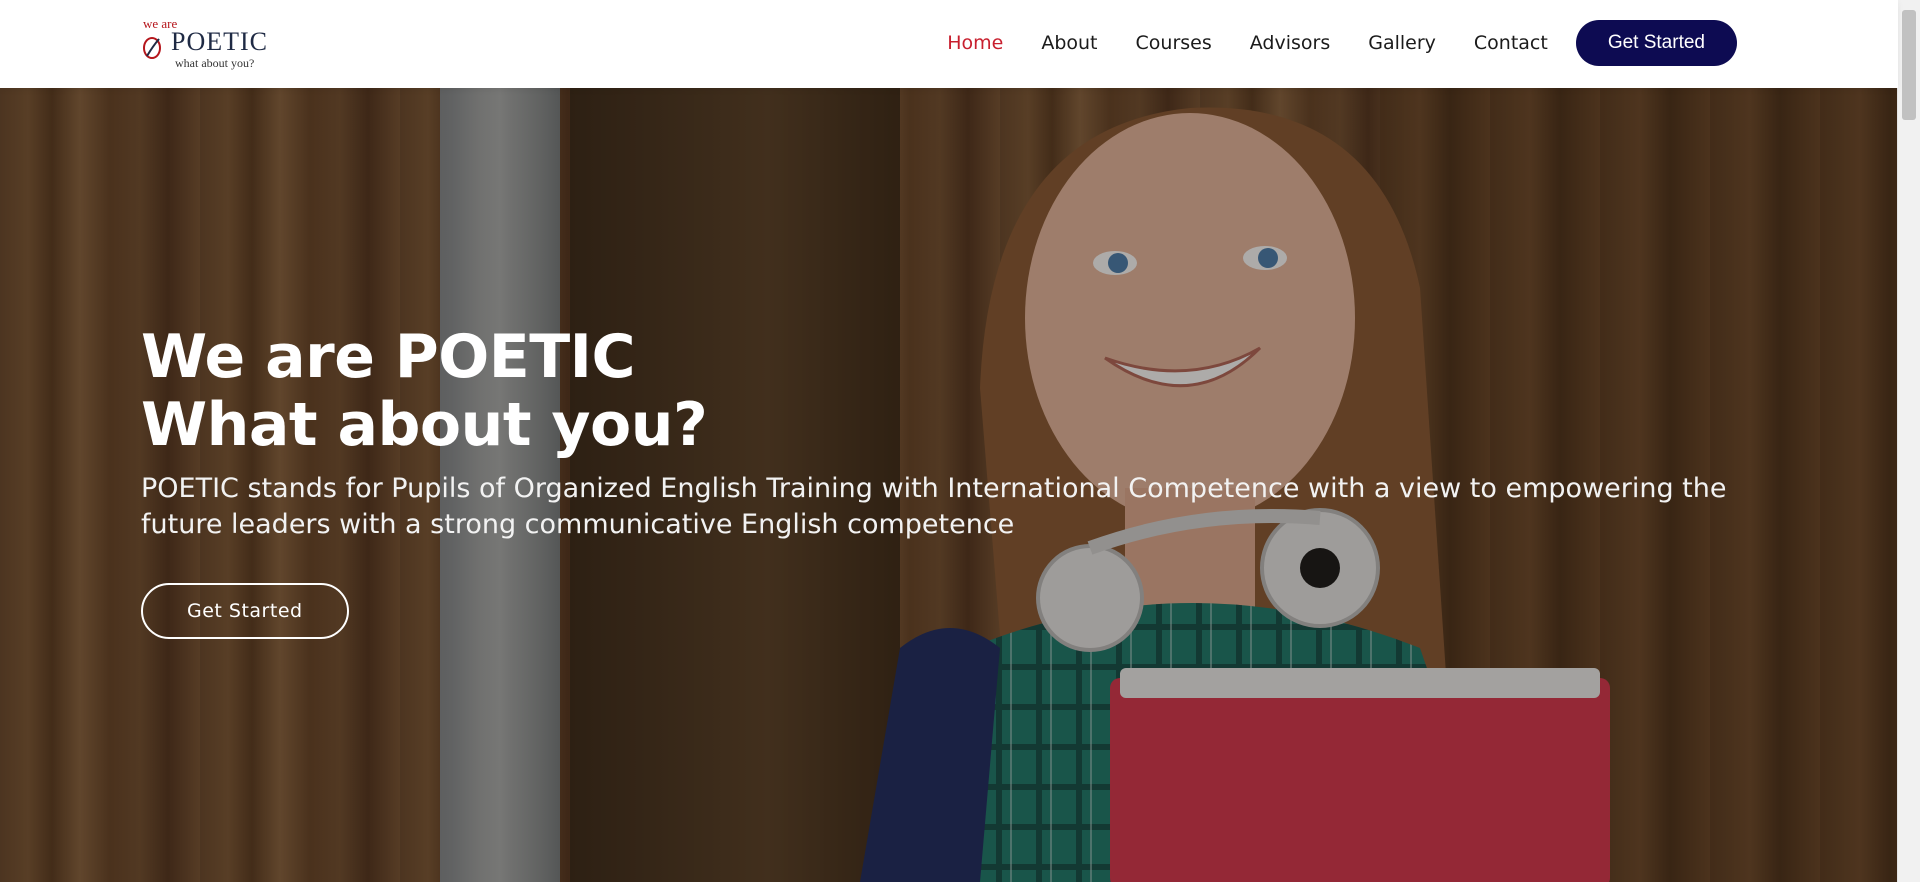 This screenshot has width=1920, height=882. I want to click on header-get-started-button: Get Started, so click(1656, 43).